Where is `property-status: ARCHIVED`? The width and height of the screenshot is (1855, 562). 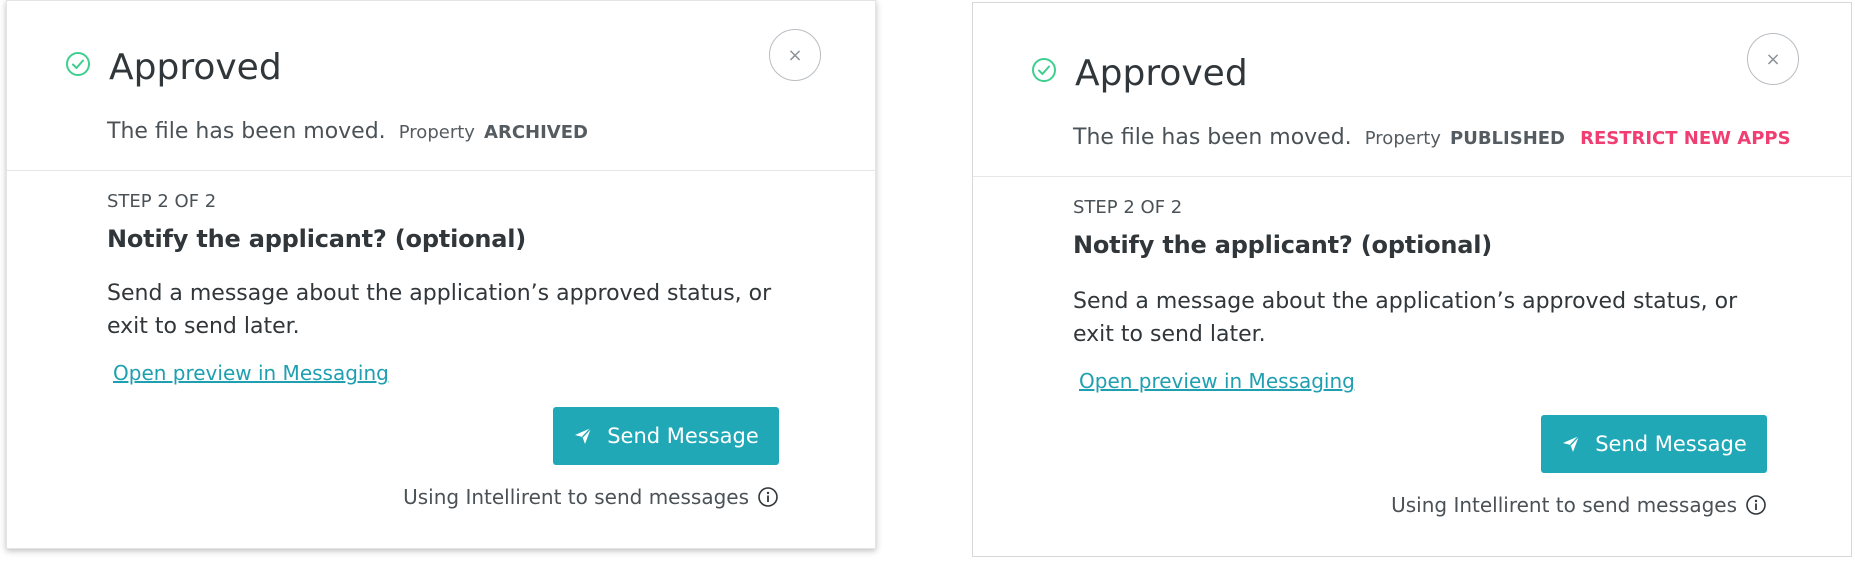
property-status: ARCHIVED is located at coordinates (536, 132).